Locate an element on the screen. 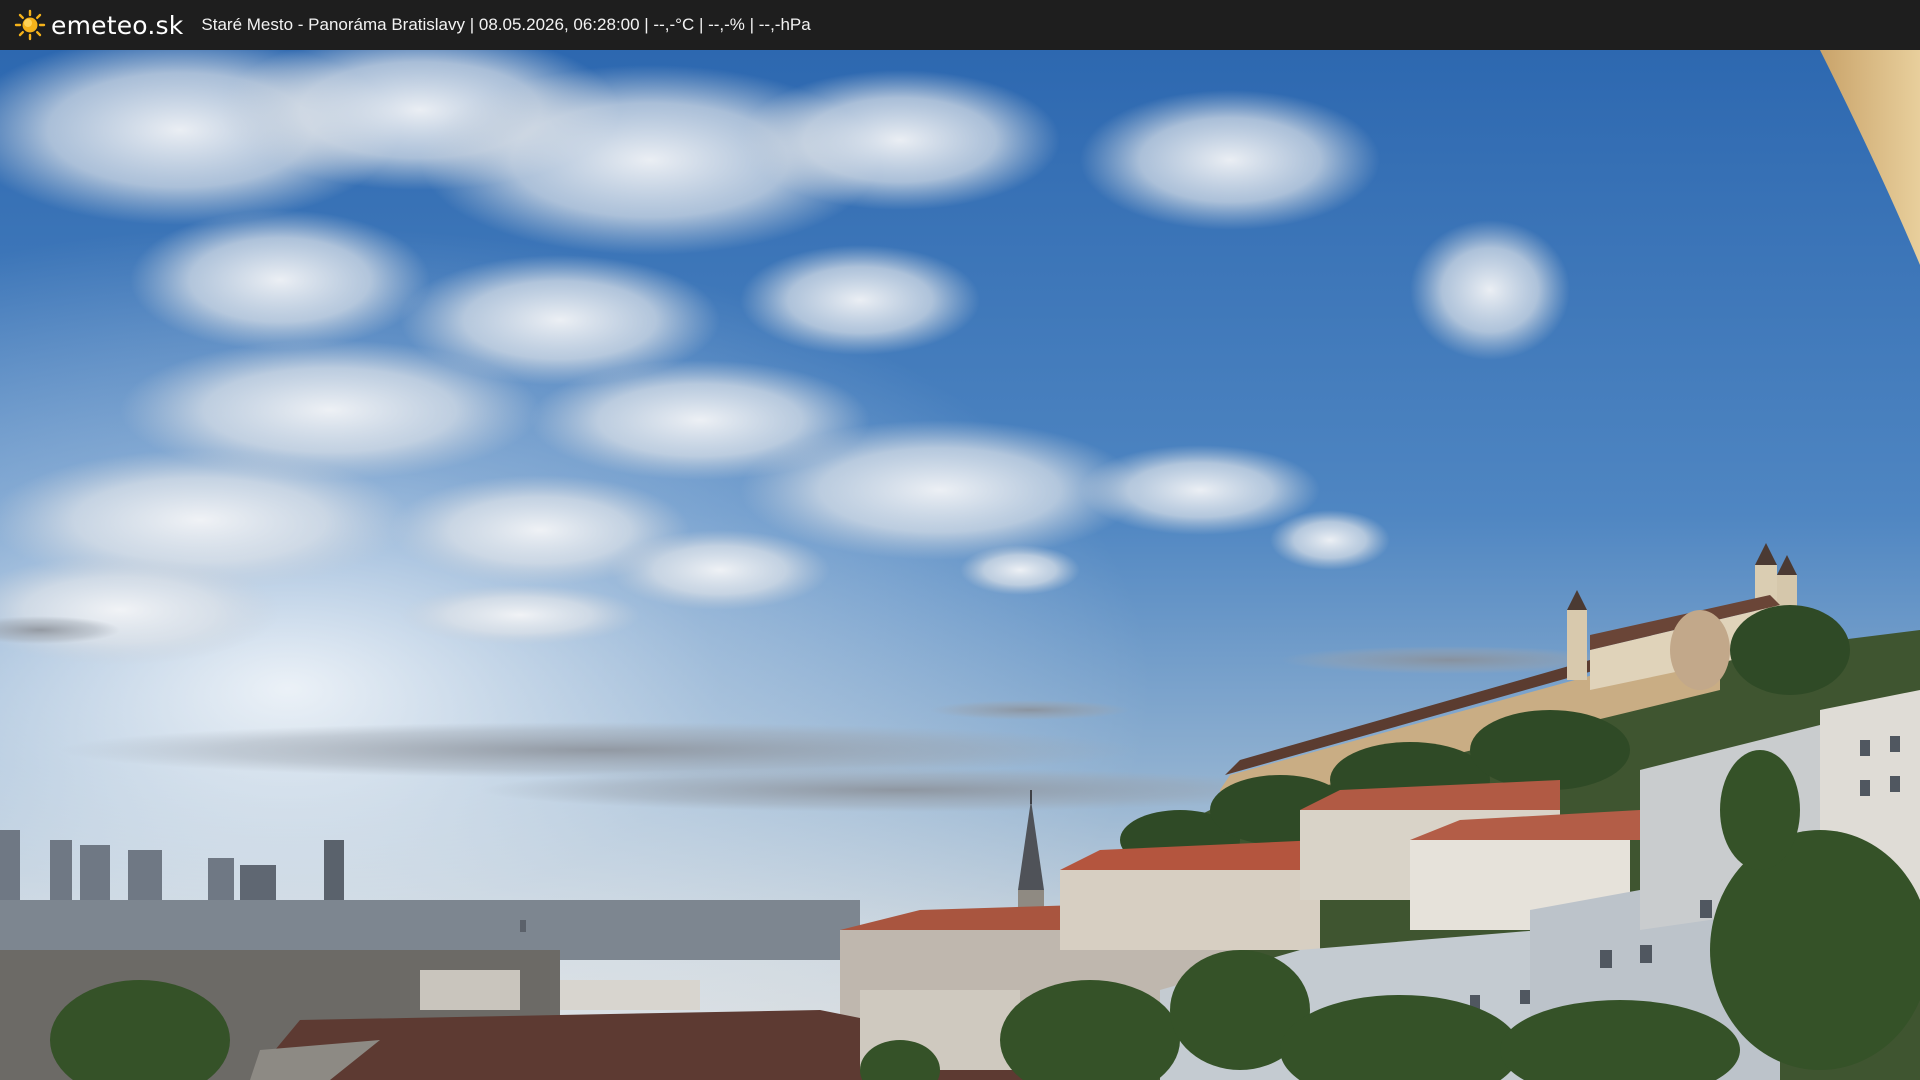  brand-logo: emeteo.sk is located at coordinates (98, 25).